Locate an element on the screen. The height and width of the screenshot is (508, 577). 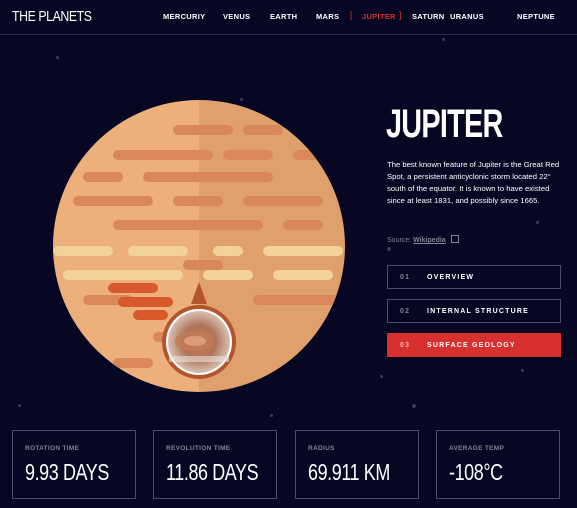
stat-label: AVERAGE TEMP is located at coordinates (477, 448).